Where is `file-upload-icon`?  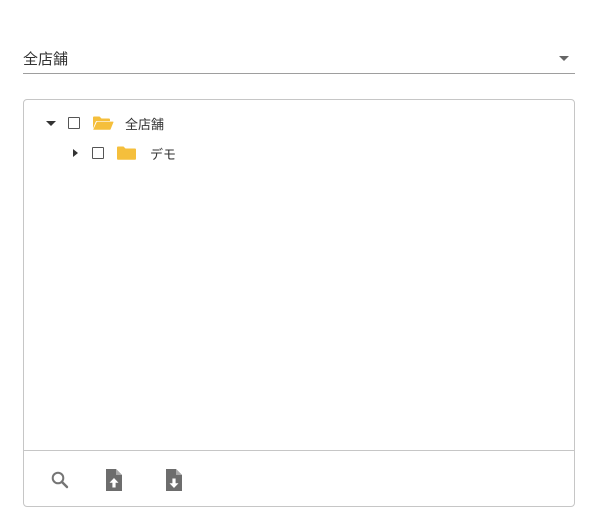 file-upload-icon is located at coordinates (114, 480).